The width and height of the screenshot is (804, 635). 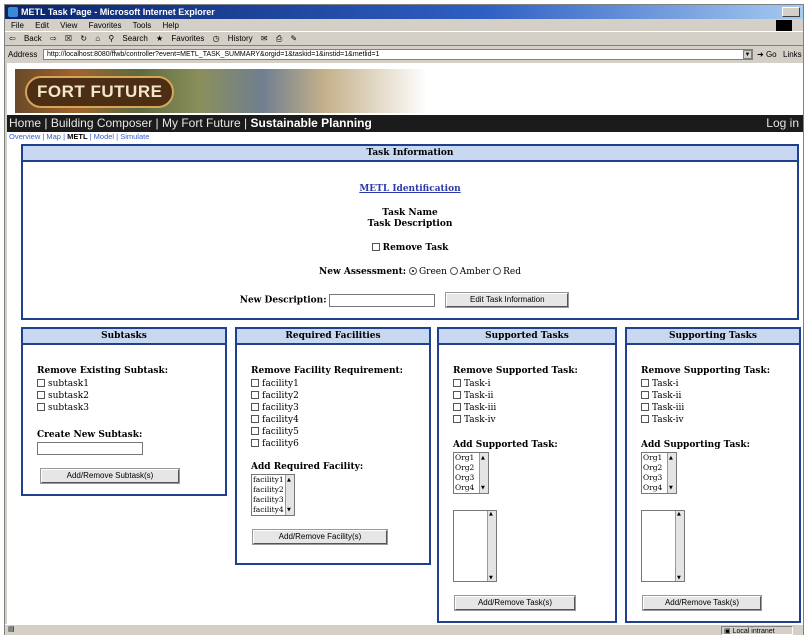 I want to click on add-remove-subtasks-button: Add/Remove Subtask(s), so click(x=110, y=476).